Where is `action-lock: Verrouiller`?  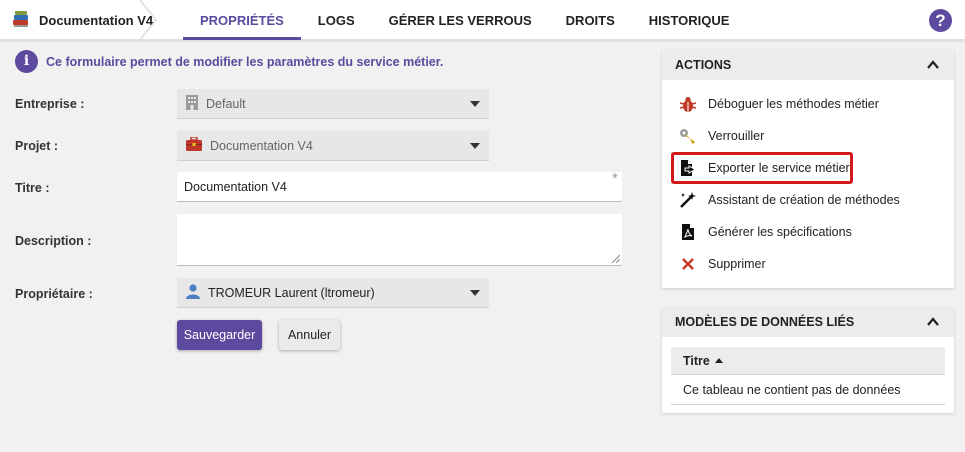 action-lock: Verrouiller is located at coordinates (721, 136).